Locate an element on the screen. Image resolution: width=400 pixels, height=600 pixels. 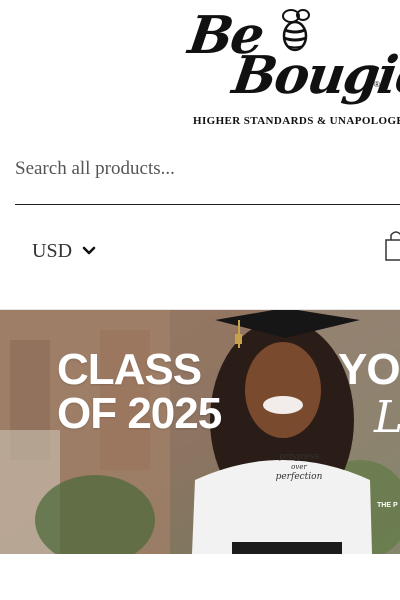
hero-headline-line1: CLASS is located at coordinates (129, 369).